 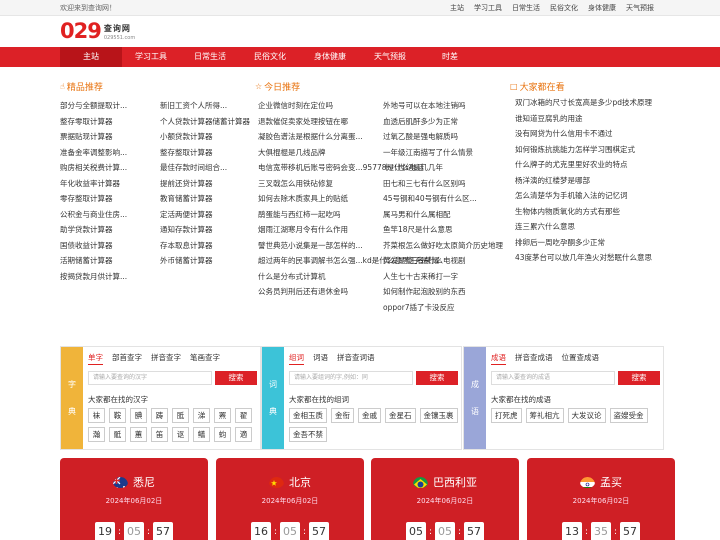 What do you see at coordinates (488, 8) in the screenshot?
I see `top-link-study: 学习工具` at bounding box center [488, 8].